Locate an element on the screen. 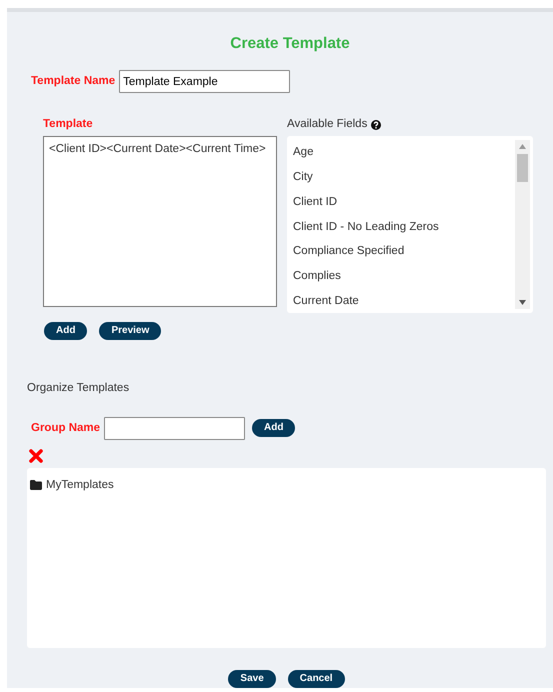  tree-item: MyTemplates is located at coordinates (80, 485).